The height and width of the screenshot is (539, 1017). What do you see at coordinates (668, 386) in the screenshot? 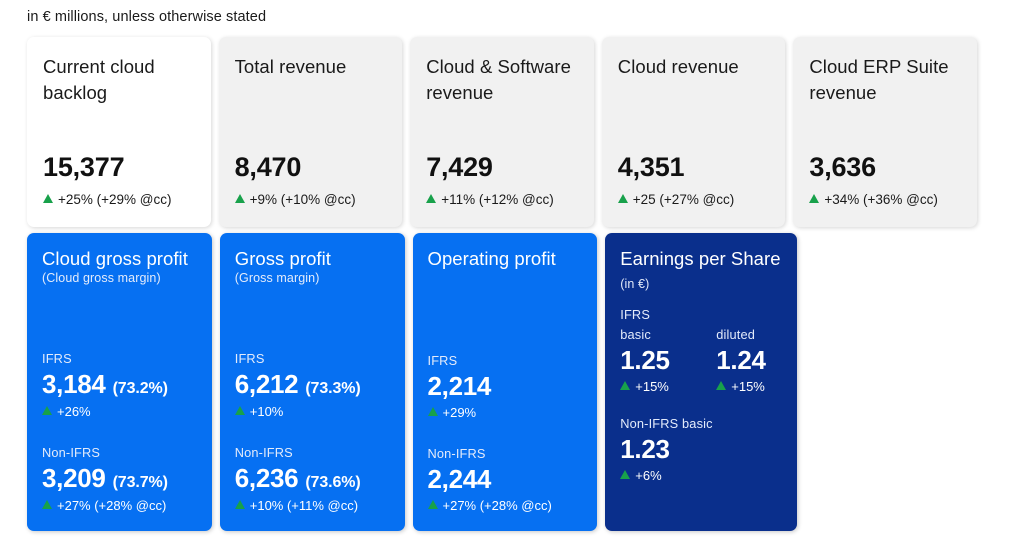
I see `eps-basic-delta: +15%` at bounding box center [668, 386].